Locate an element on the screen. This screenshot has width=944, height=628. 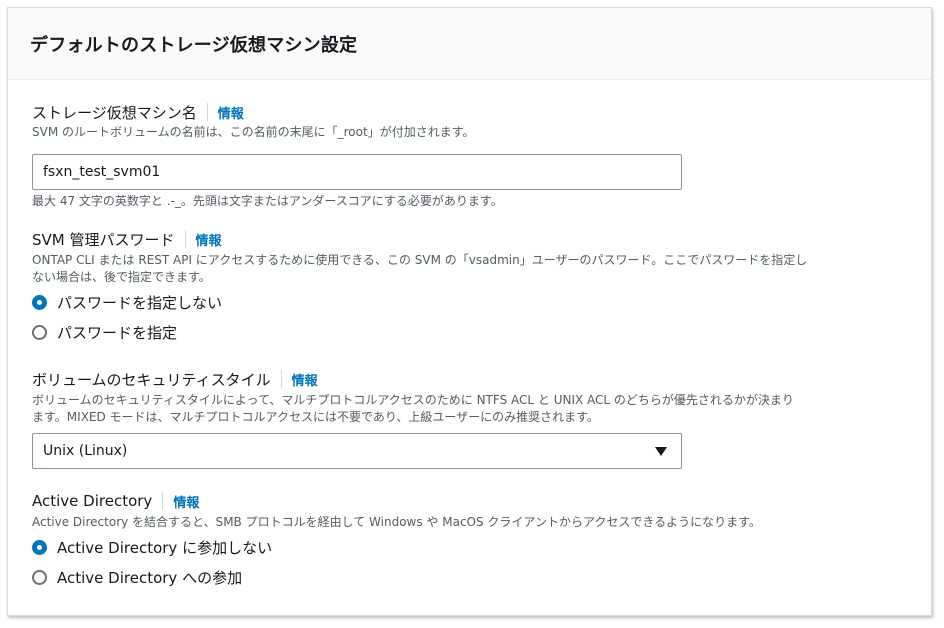
security-style-select: Unix (Linux) is located at coordinates (357, 451).